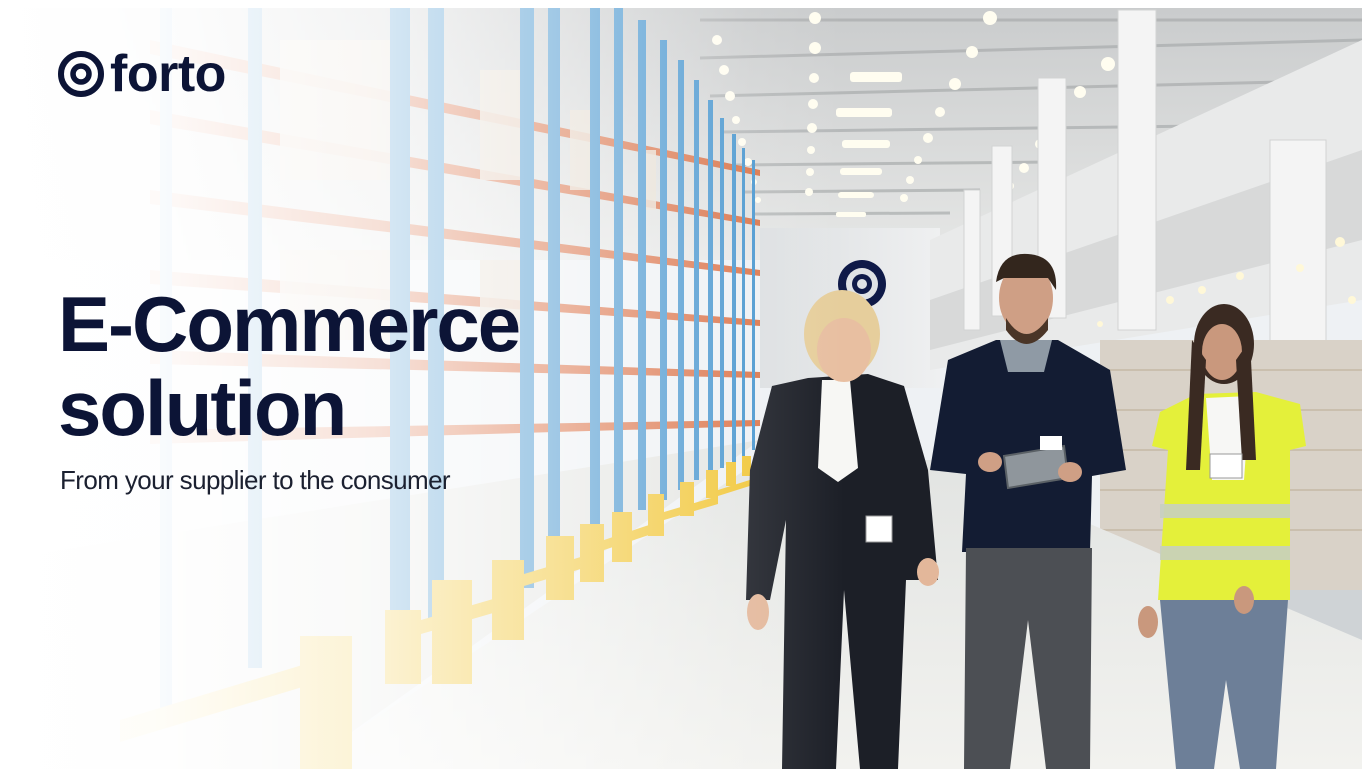 Image resolution: width=1362 pixels, height=769 pixels. Describe the element at coordinates (202, 408) in the screenshot. I see `headline-line-2: solution` at that location.